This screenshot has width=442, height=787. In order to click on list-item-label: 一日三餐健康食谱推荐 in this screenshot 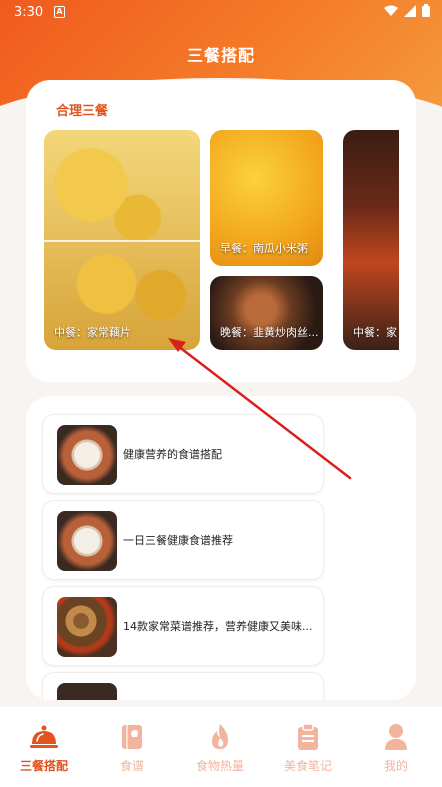, I will do `click(178, 540)`.